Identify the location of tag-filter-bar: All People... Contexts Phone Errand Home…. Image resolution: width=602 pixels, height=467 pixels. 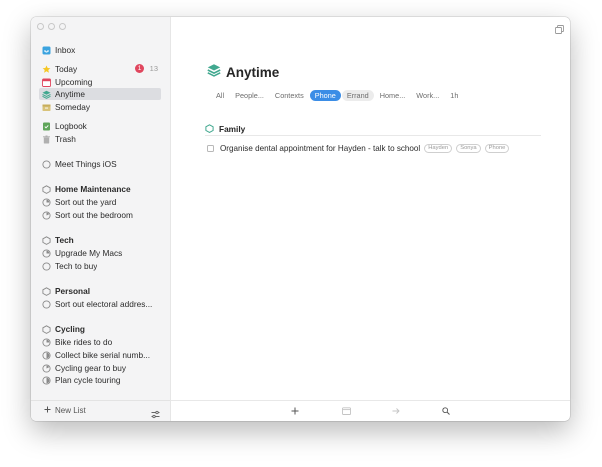
(337, 95).